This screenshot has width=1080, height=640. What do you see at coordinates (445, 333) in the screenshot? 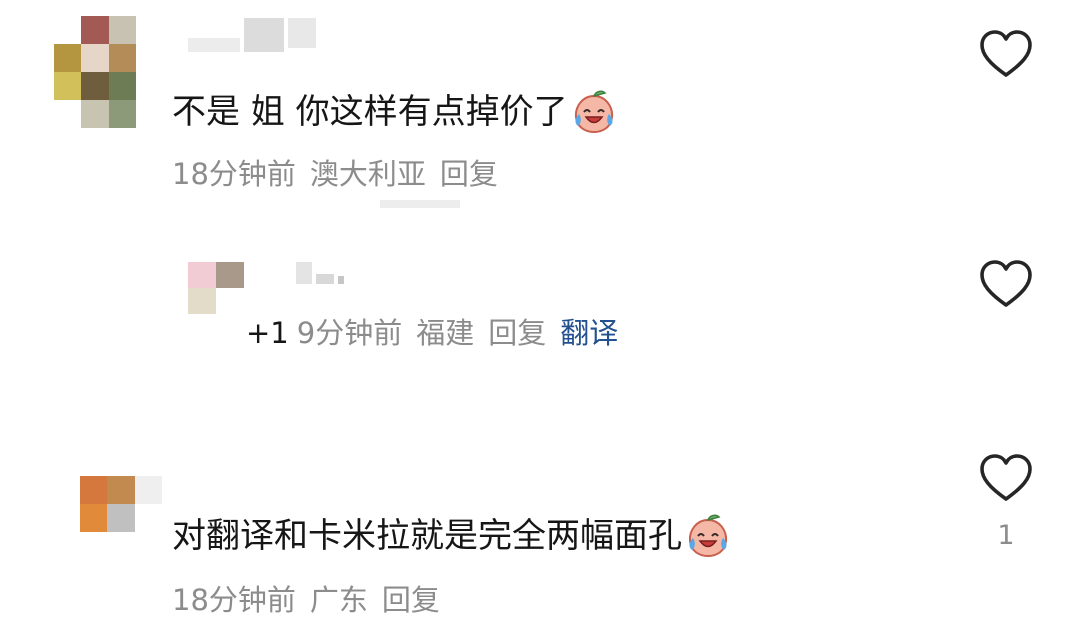
I see `location: 福建` at bounding box center [445, 333].